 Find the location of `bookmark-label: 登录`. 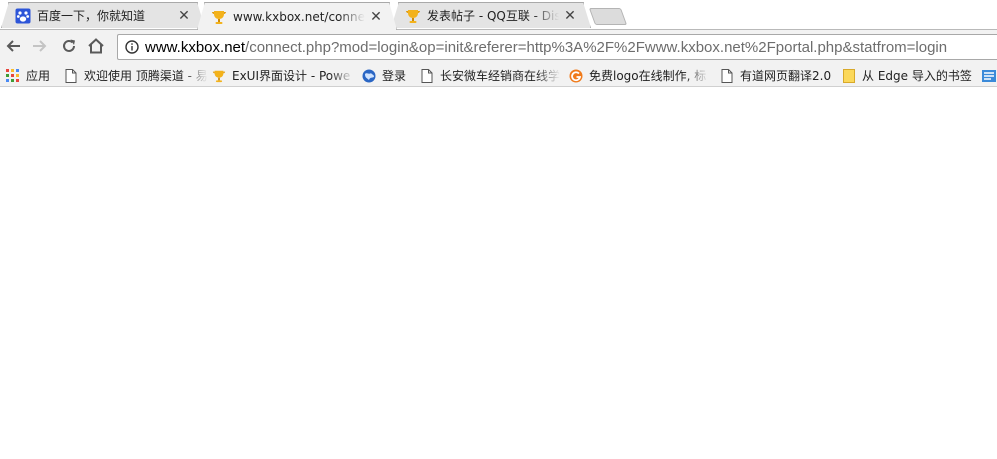

bookmark-label: 登录 is located at coordinates (394, 76).